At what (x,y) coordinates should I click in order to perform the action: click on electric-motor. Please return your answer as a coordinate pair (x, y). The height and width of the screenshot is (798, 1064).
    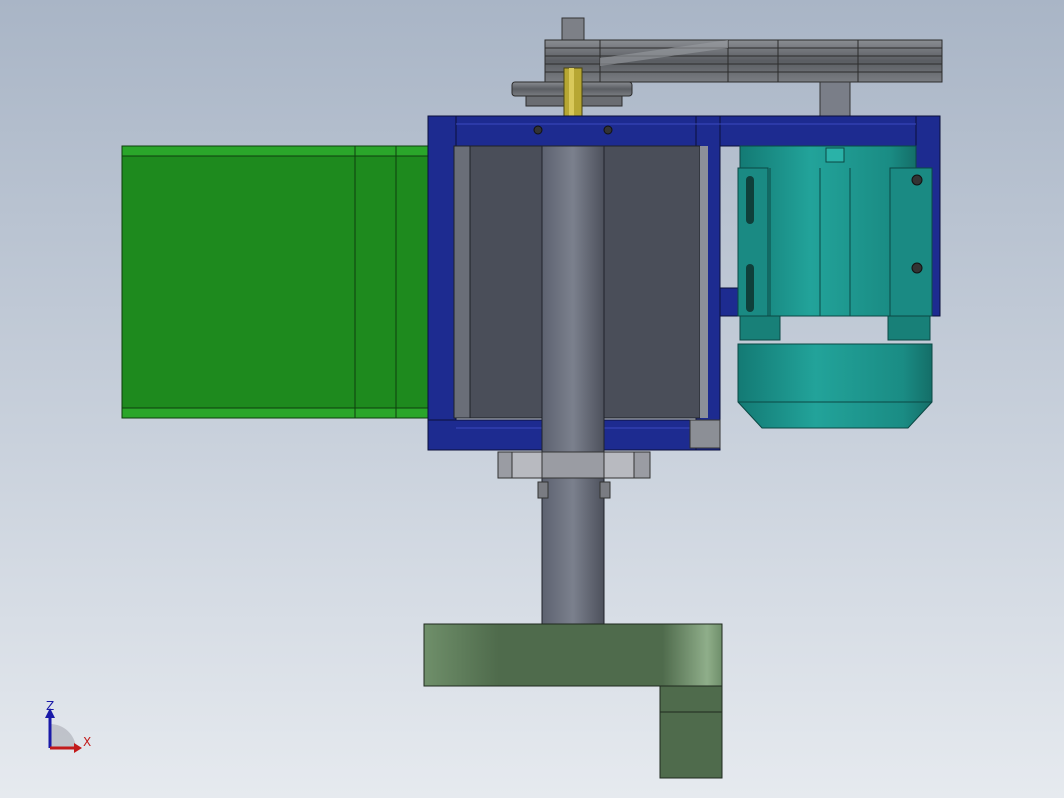
    Looking at the image, I should click on (835, 287).